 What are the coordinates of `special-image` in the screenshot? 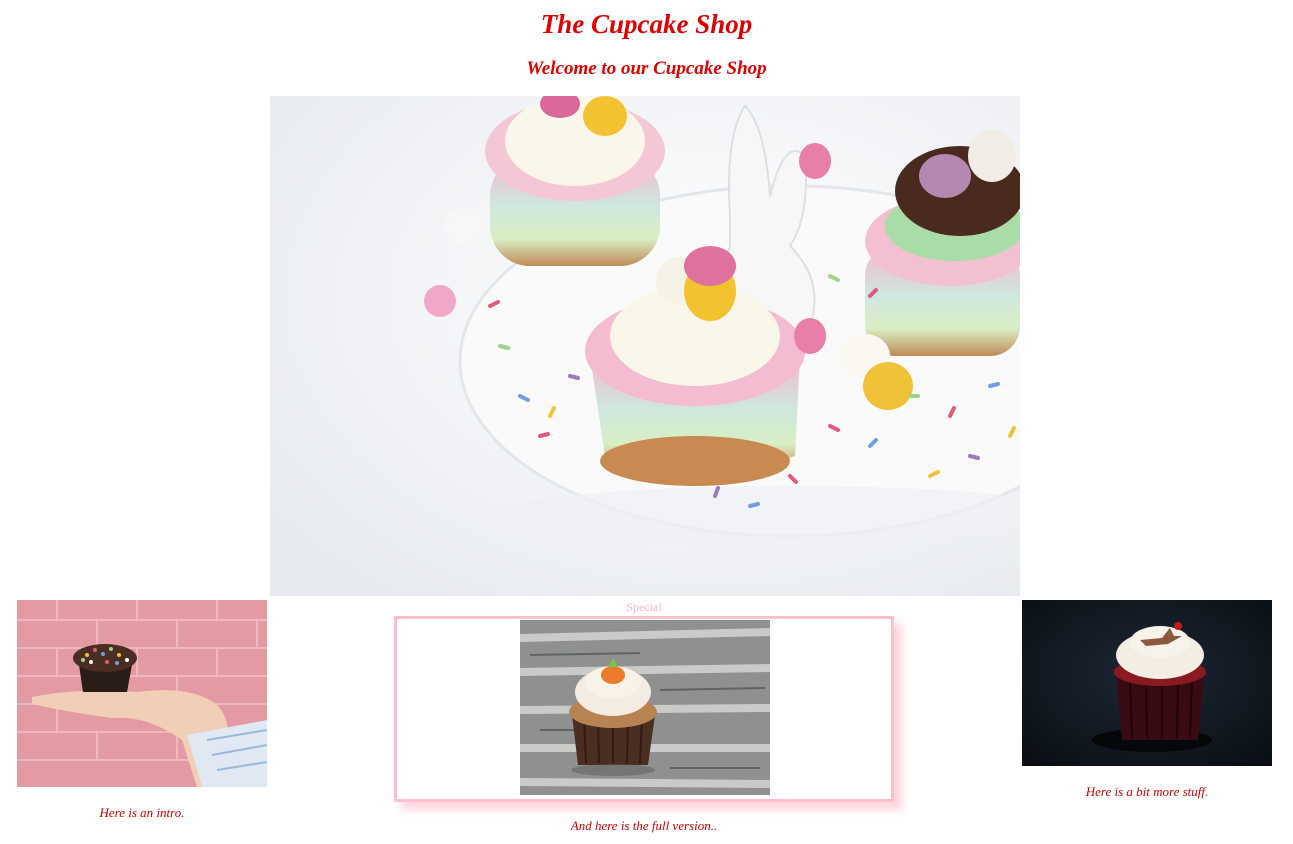 It's located at (645, 707).